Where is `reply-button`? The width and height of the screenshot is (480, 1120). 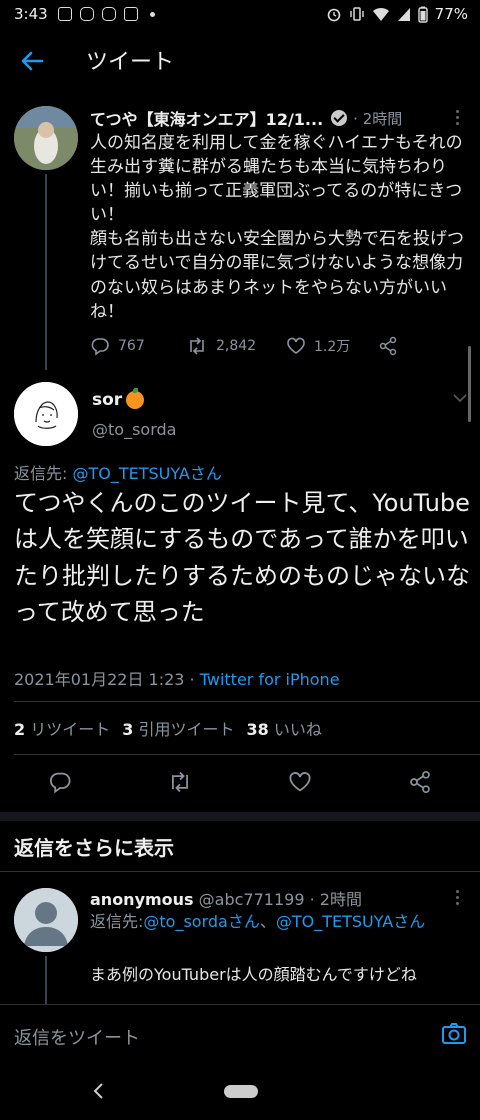
reply-button is located at coordinates (60, 782).